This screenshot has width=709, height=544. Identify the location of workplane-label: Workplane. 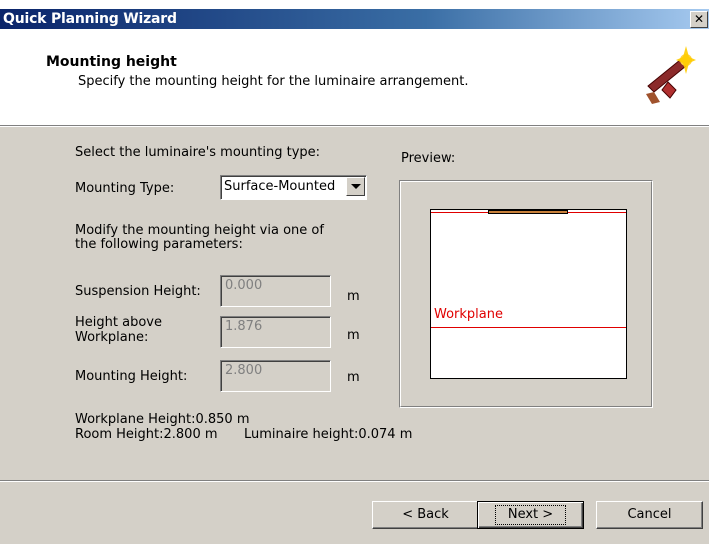
(468, 314).